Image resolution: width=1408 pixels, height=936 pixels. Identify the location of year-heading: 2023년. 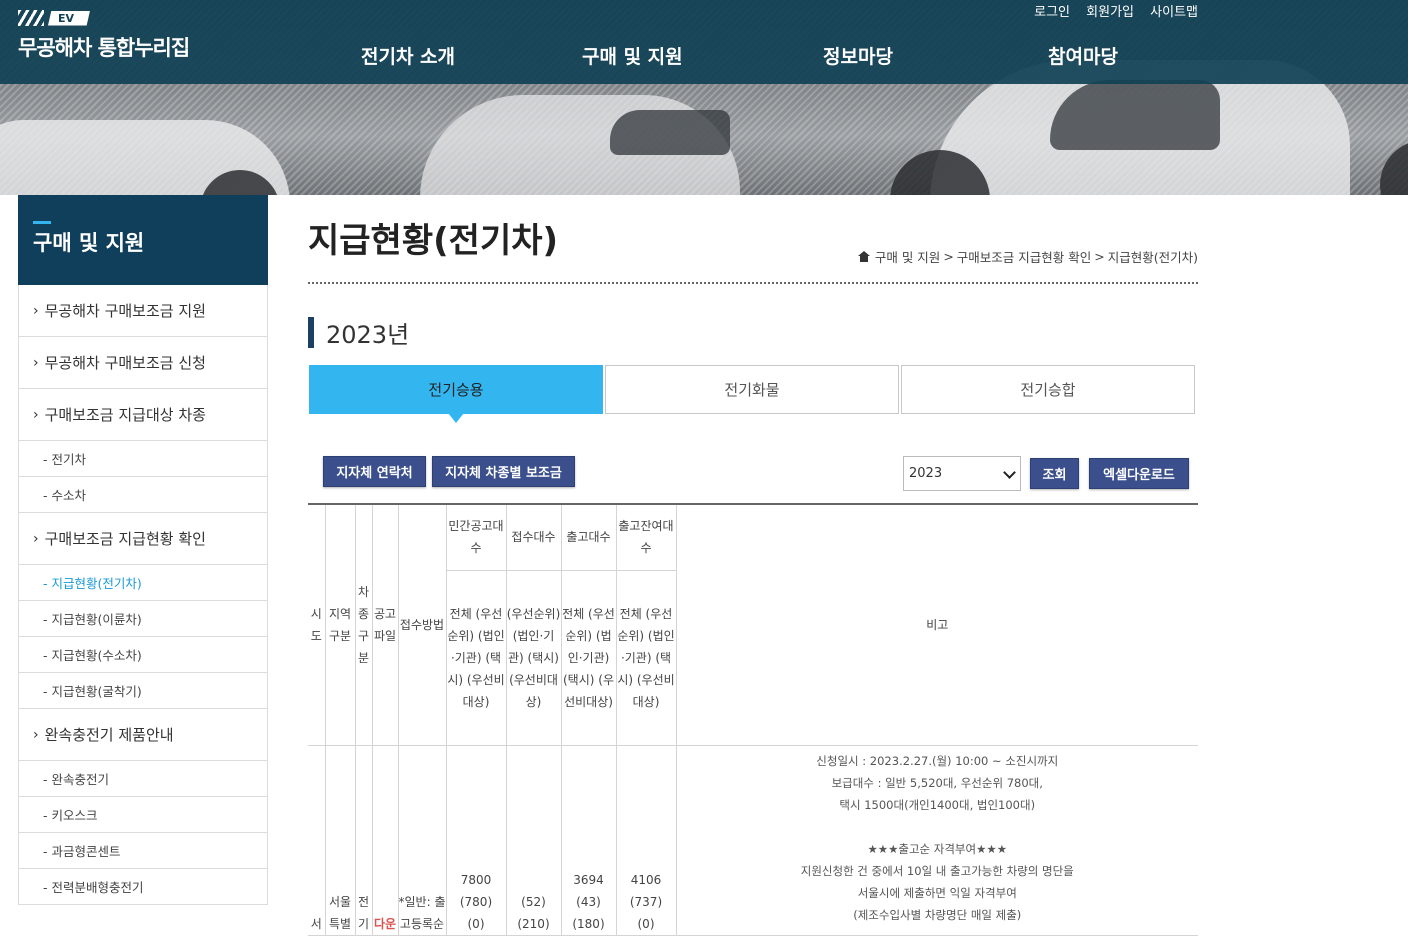
(358, 332).